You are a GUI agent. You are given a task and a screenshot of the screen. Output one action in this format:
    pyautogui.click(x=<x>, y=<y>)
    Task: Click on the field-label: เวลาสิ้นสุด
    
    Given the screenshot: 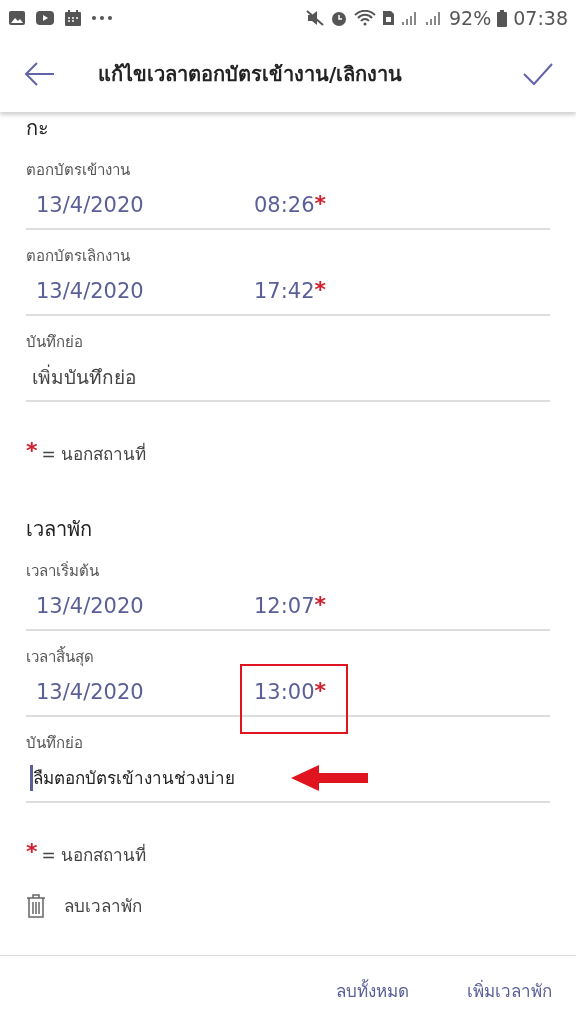 What is the action you would take?
    pyautogui.click(x=60, y=657)
    